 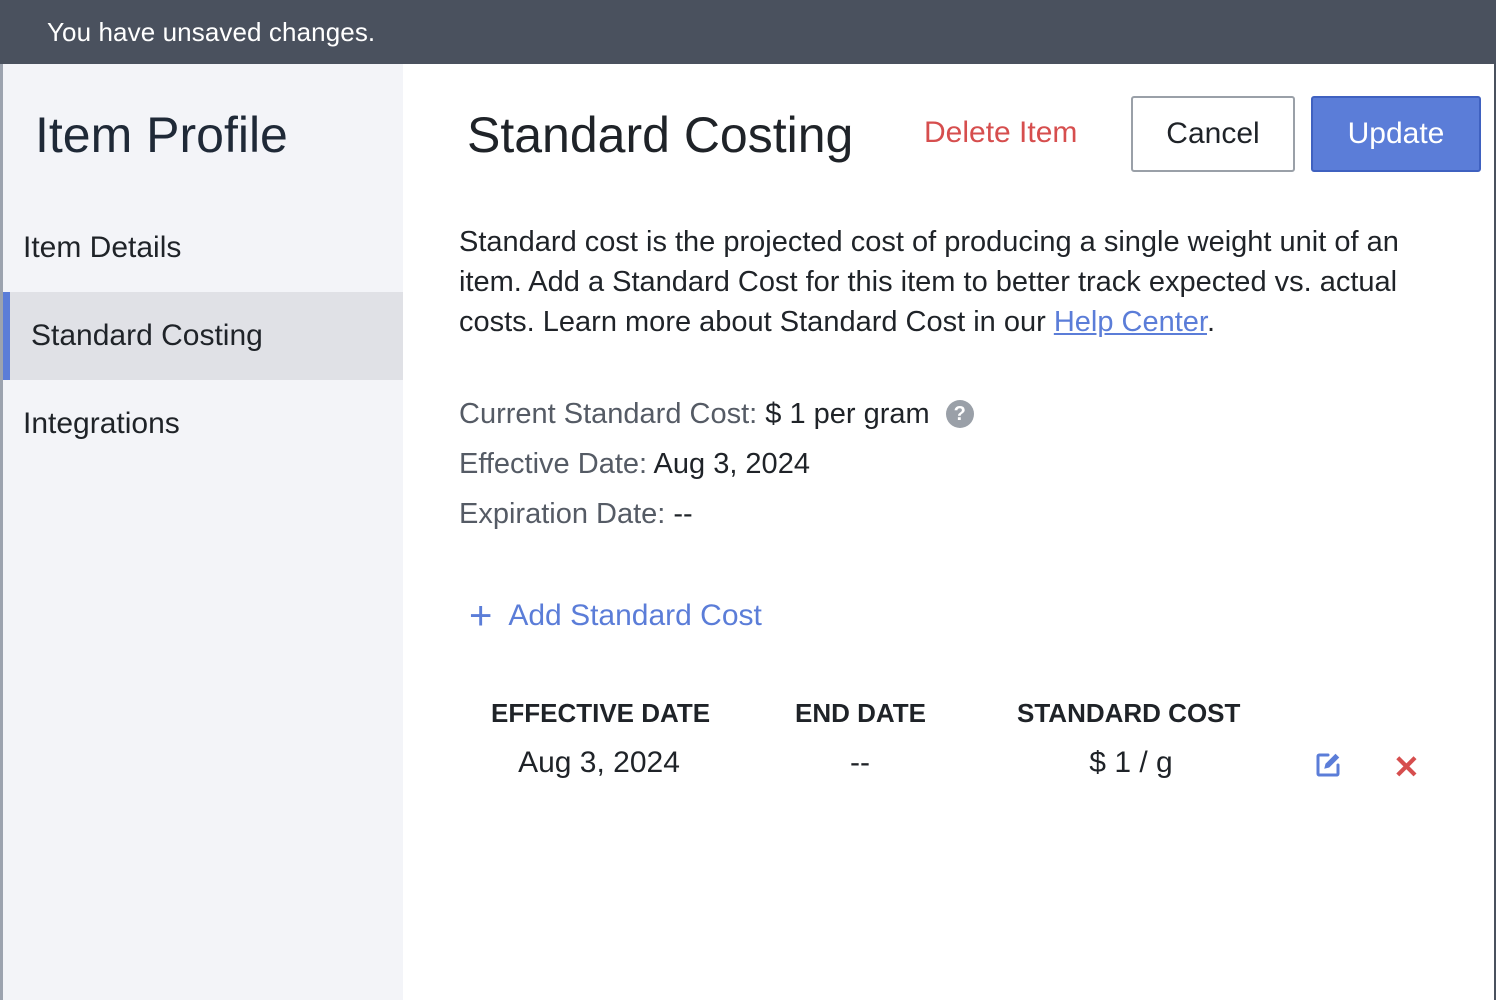 What do you see at coordinates (601, 713) in the screenshot?
I see `column-header-effective-date: EFFECTIVE DATE` at bounding box center [601, 713].